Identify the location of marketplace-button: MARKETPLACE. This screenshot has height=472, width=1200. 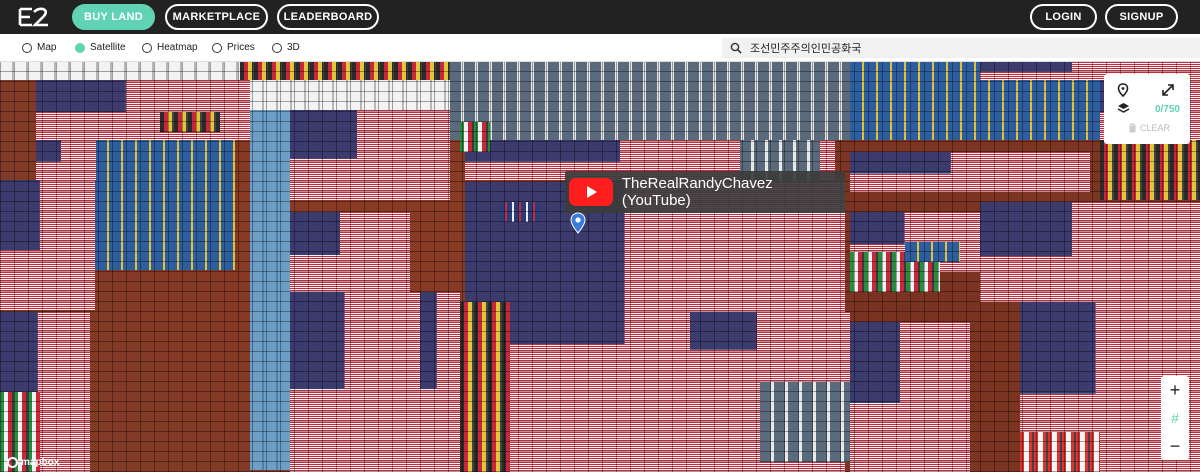
(216, 17).